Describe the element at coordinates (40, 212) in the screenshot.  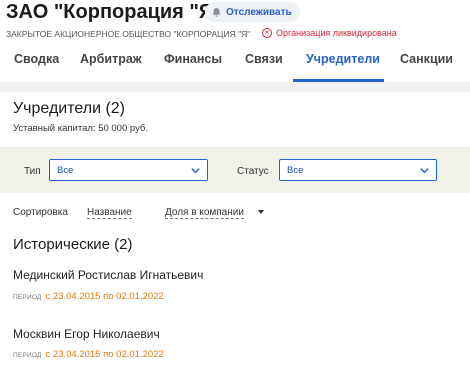
I see `sort-label: Сортировка` at that location.